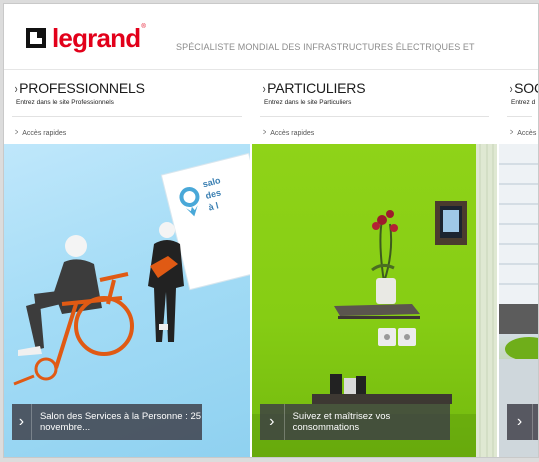  I want to click on news-caption-particuliers: › Suivez et maîtrisez vos consommations, so click(355, 422).